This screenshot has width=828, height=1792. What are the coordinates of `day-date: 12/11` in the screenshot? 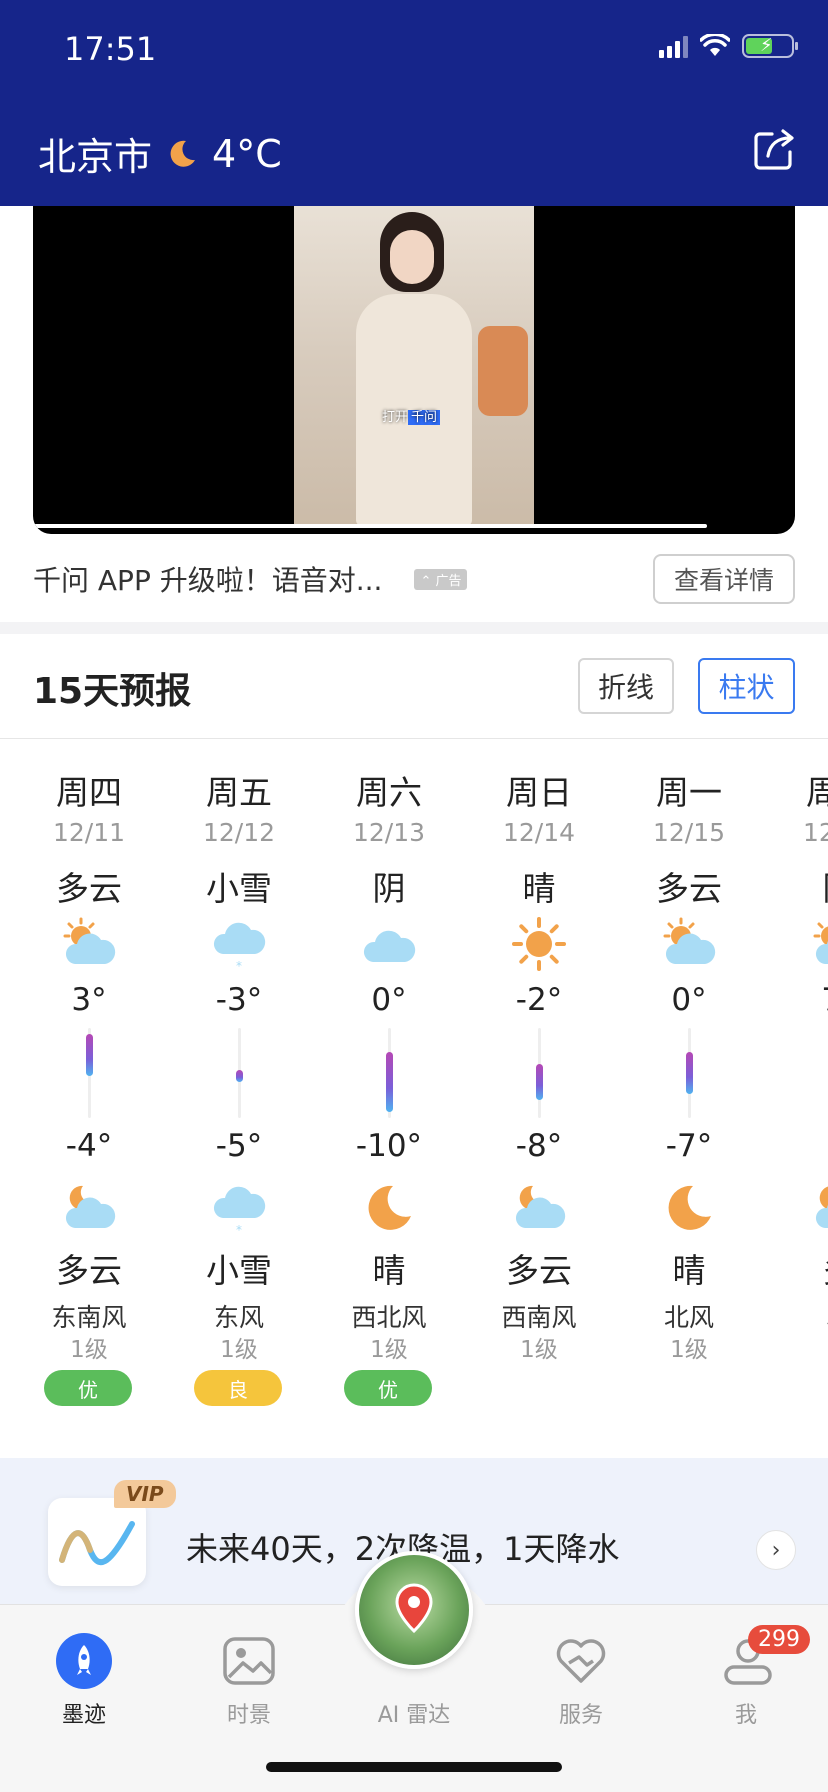 It's located at (89, 832).